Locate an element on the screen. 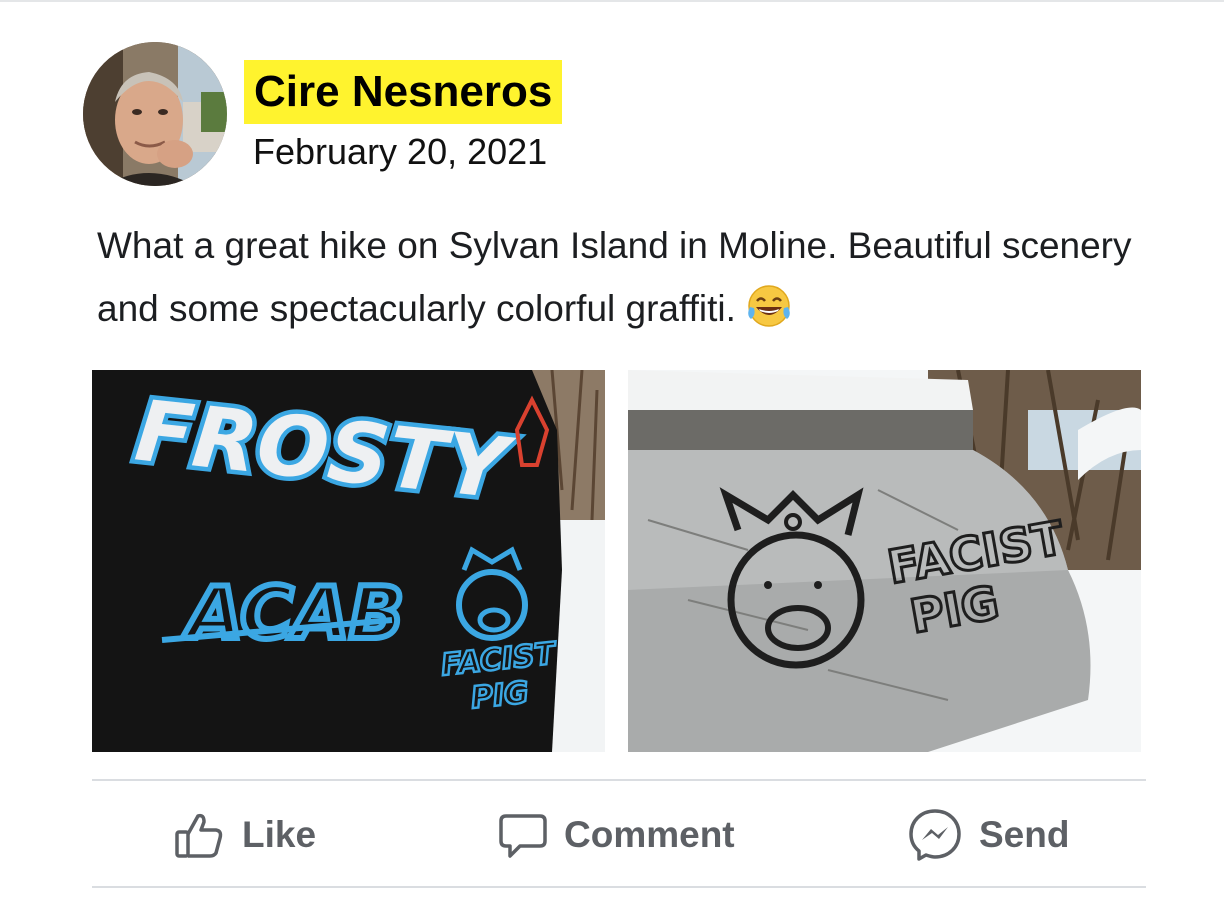 This screenshot has height=908, width=1224. author-avatar is located at coordinates (155, 114).